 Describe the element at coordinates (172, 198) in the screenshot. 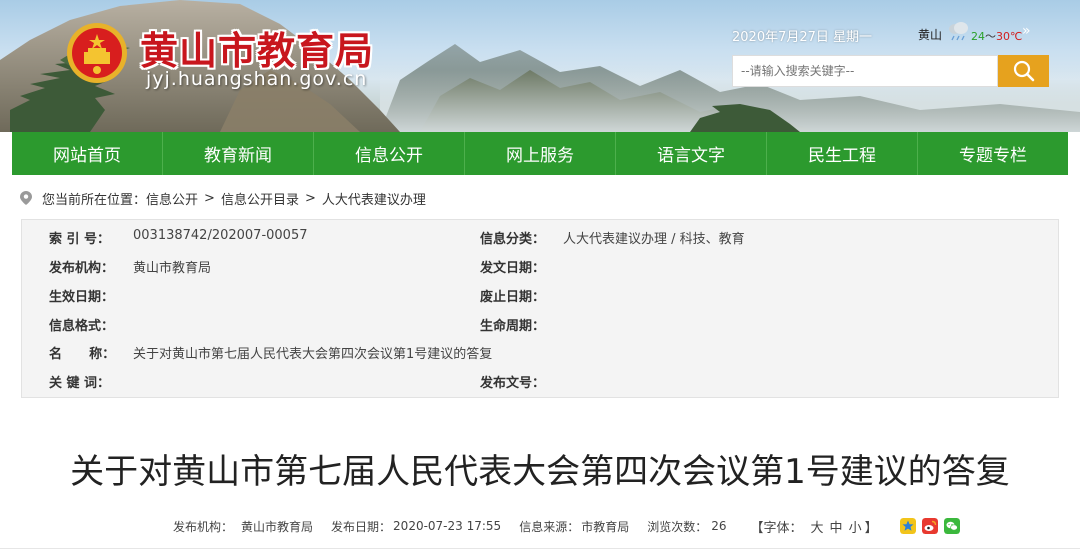

I see `breadcrumb-info-disclosure: 信息公开` at that location.